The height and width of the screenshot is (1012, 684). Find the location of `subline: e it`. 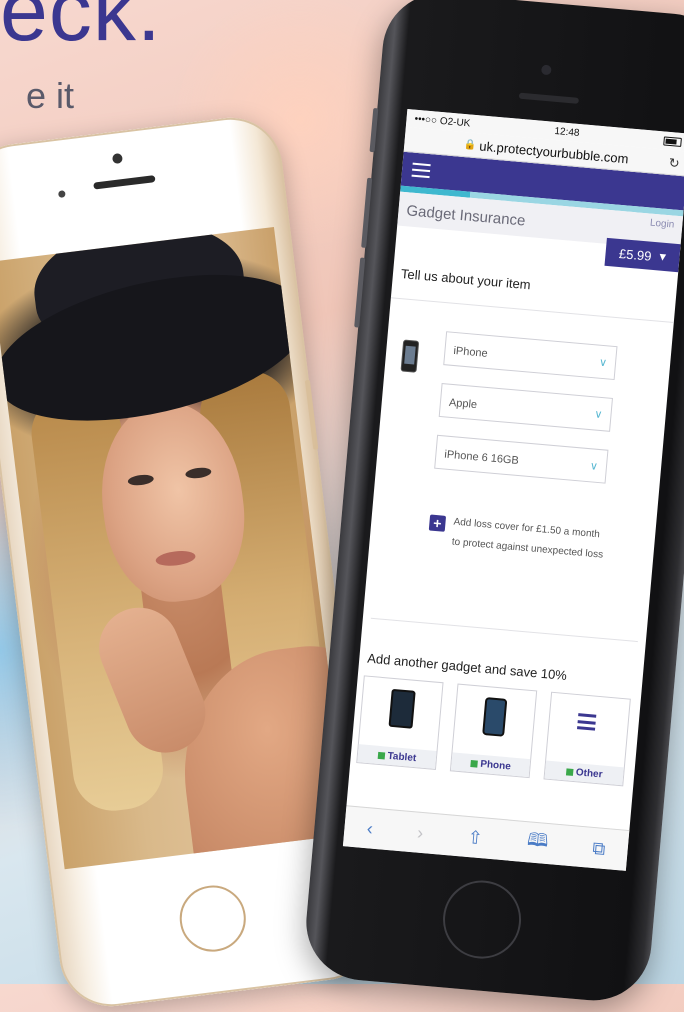

subline: e it is located at coordinates (50, 95).